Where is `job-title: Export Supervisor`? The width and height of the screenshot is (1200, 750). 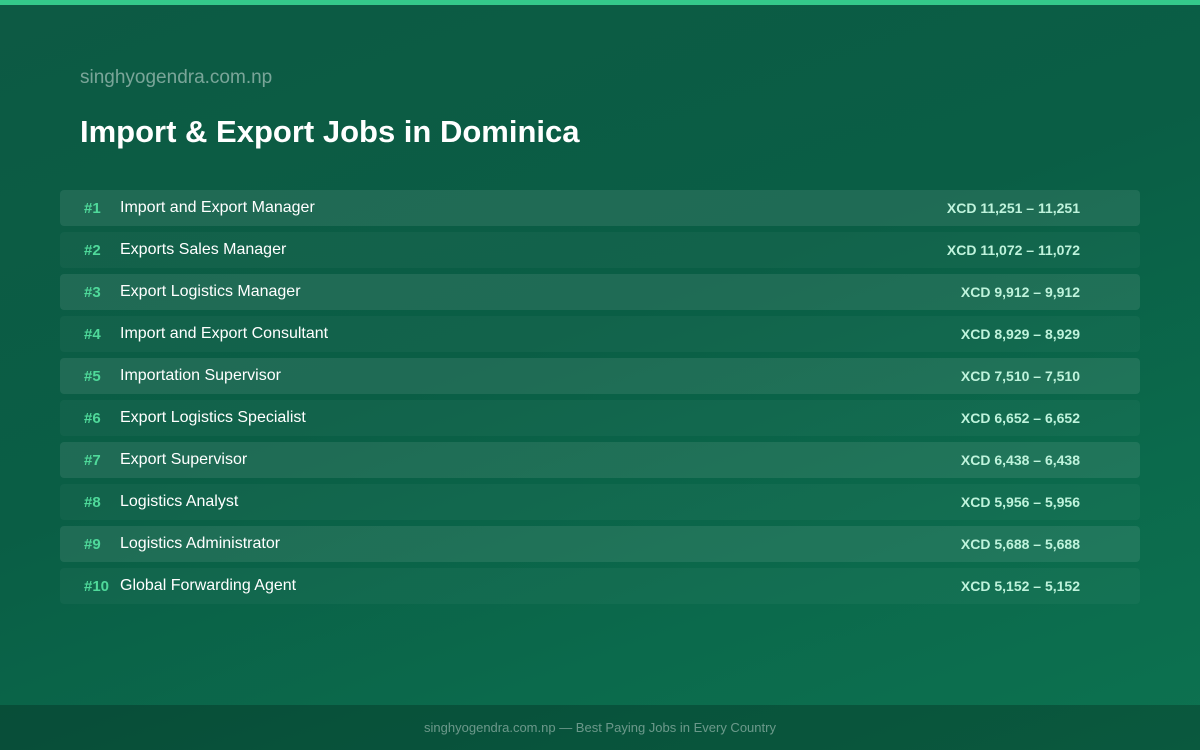 job-title: Export Supervisor is located at coordinates (184, 459).